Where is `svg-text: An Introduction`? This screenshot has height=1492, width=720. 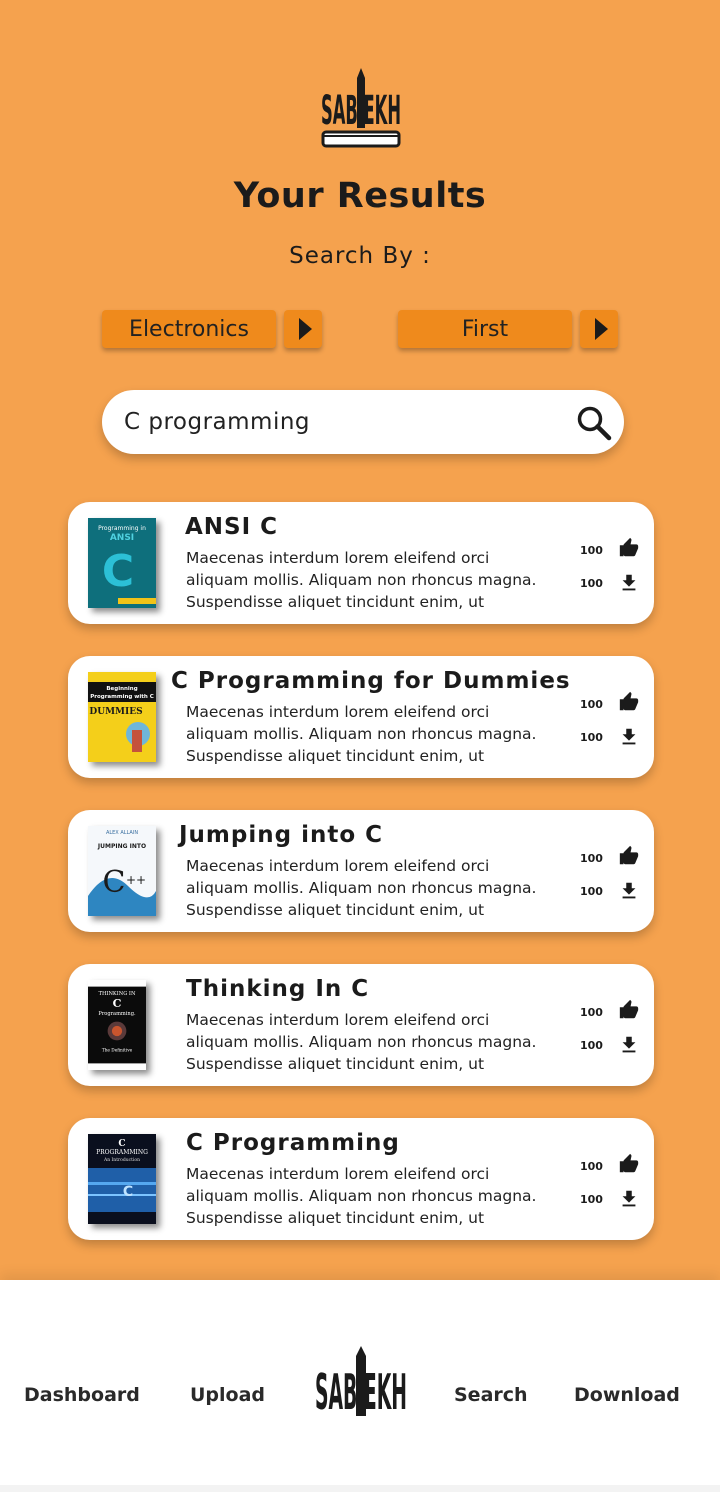 svg-text: An Introduction is located at coordinates (121, 1160).